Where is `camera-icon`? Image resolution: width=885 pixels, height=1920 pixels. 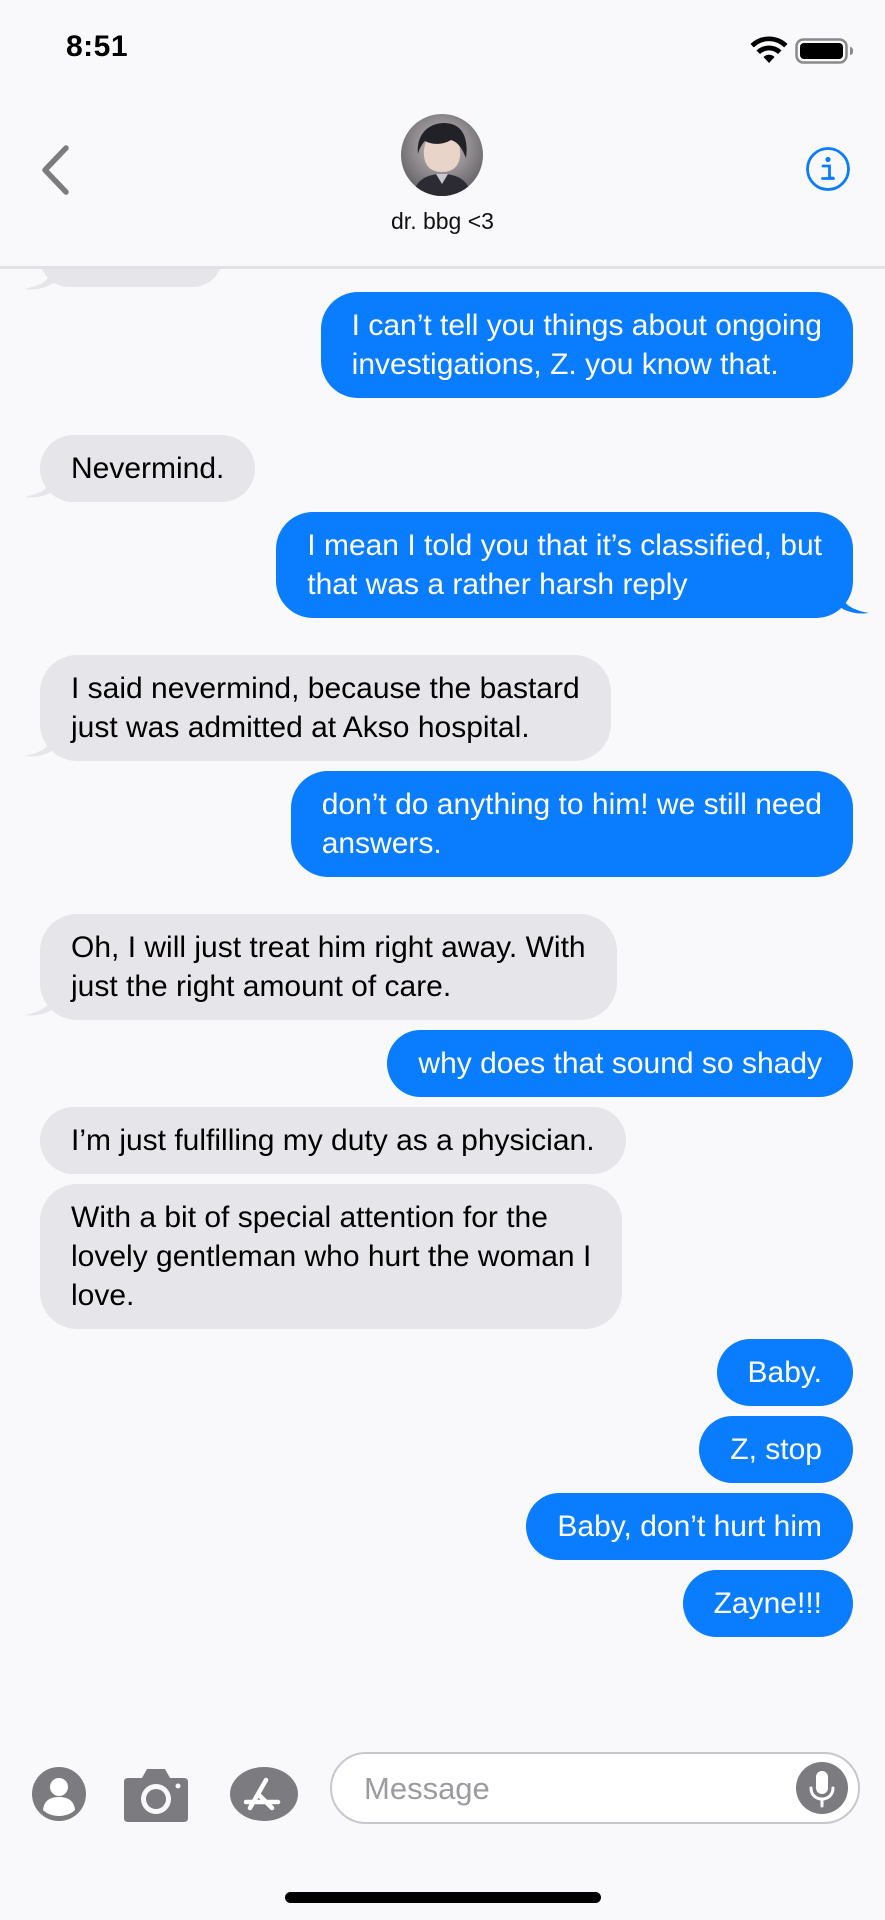 camera-icon is located at coordinates (156, 1795).